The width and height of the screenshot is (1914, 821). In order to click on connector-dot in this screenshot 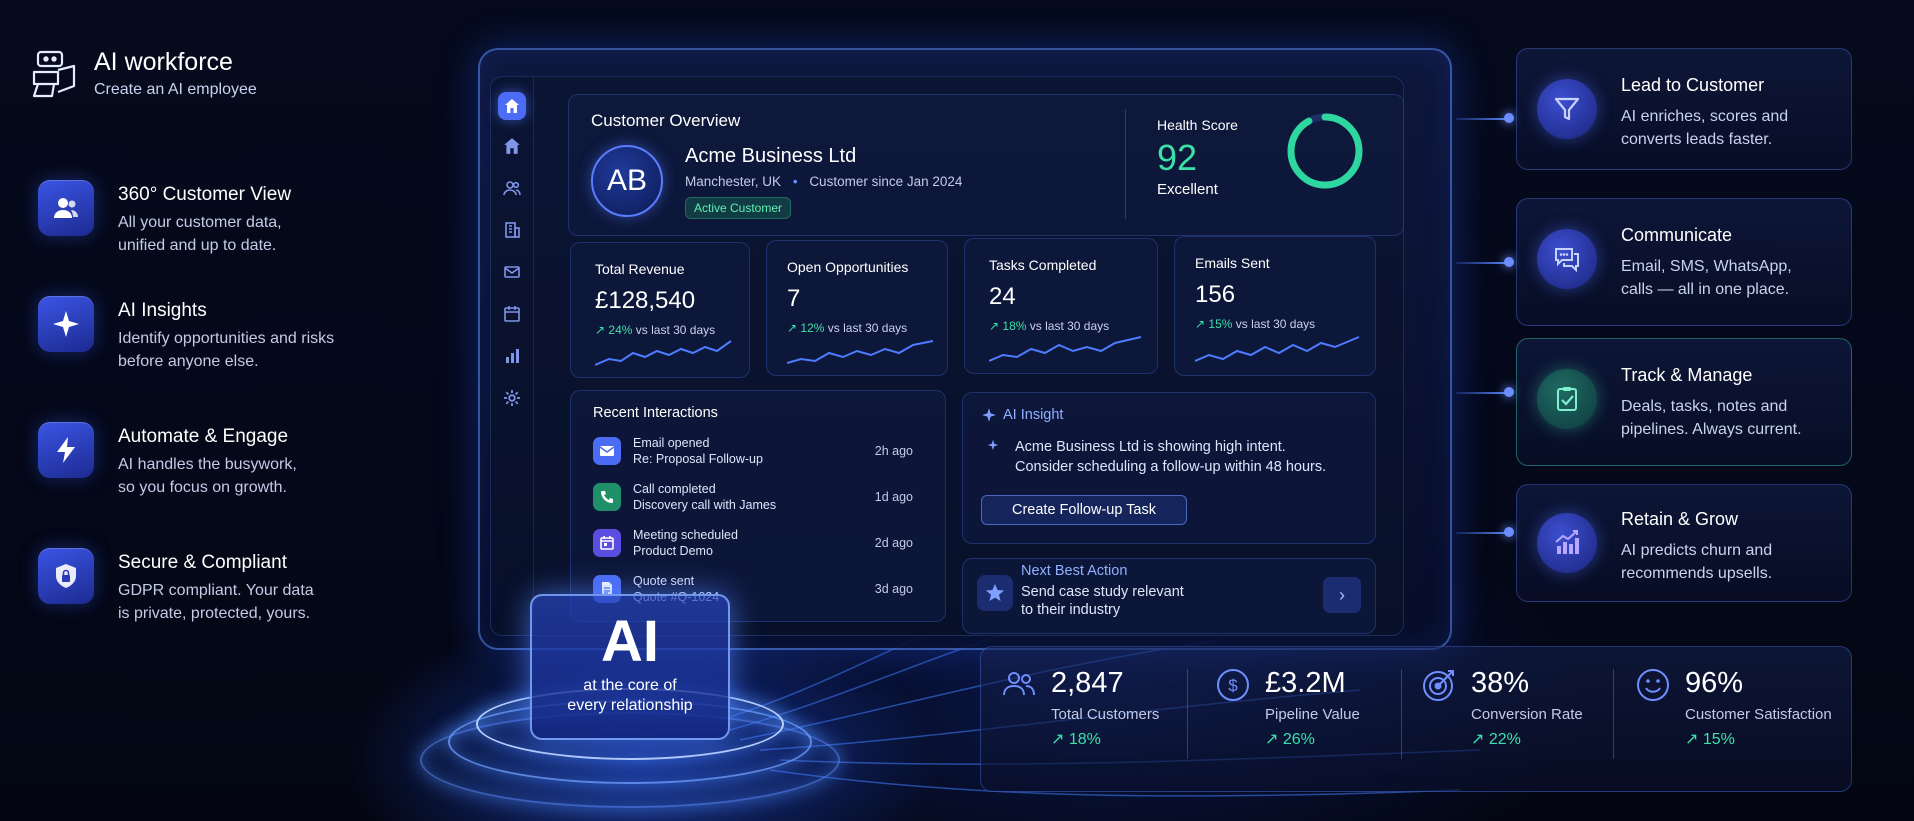, I will do `click(1509, 532)`.